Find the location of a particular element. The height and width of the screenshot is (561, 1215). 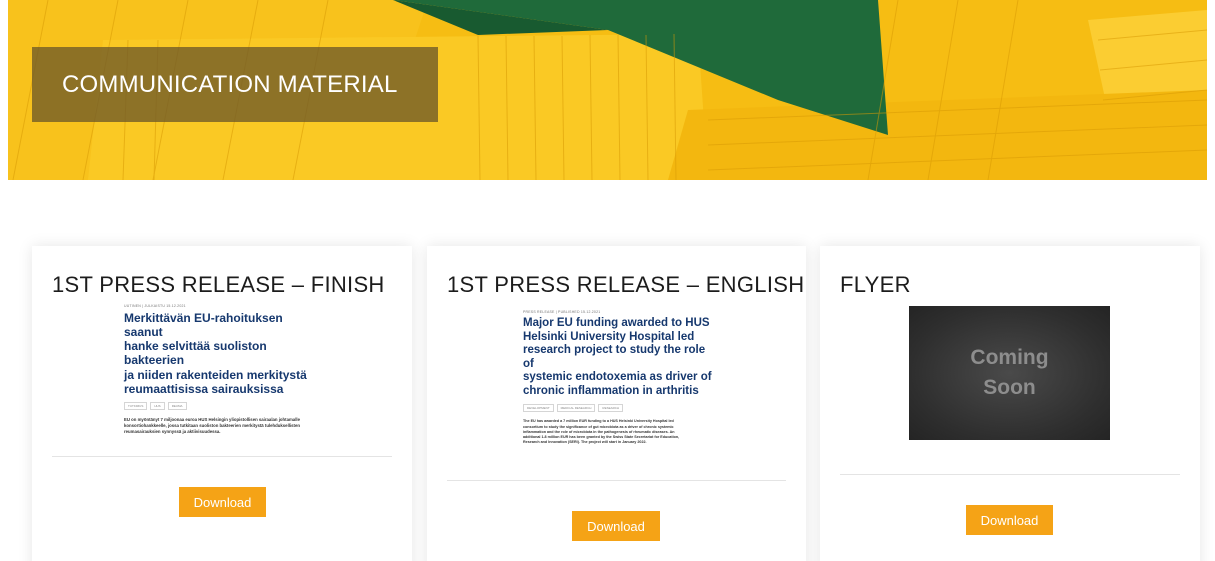

doc-headline-line: Merkittävän EU-rahoituksen saanut is located at coordinates (203, 325).